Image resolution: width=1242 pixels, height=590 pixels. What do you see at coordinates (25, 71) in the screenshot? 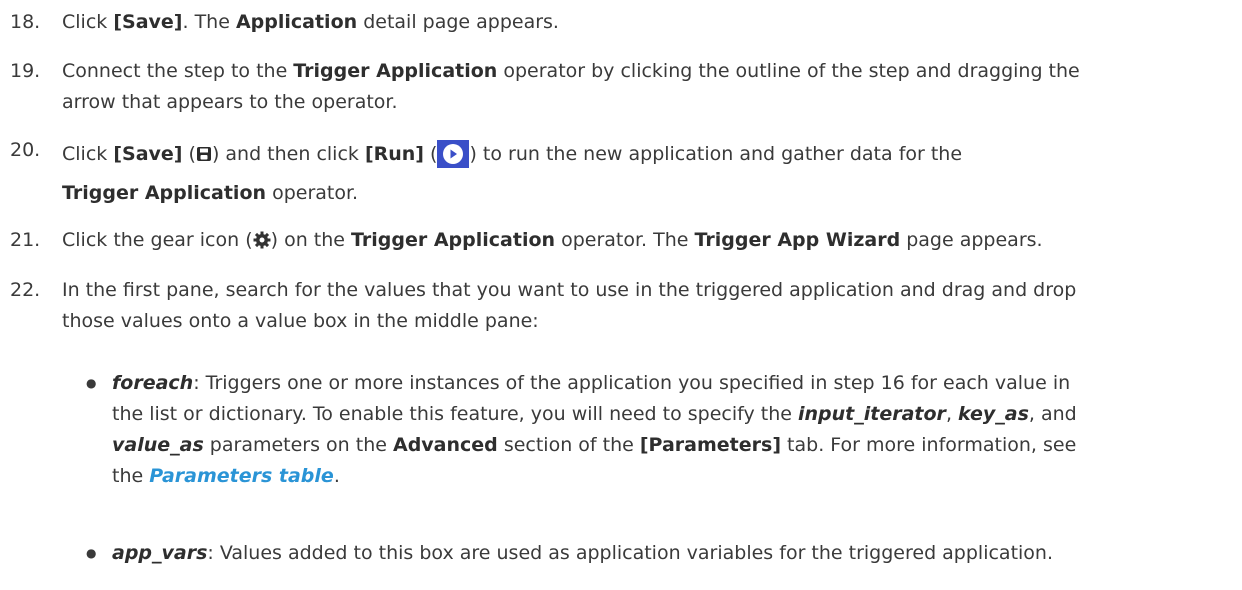
I see `step-number: 19.` at bounding box center [25, 71].